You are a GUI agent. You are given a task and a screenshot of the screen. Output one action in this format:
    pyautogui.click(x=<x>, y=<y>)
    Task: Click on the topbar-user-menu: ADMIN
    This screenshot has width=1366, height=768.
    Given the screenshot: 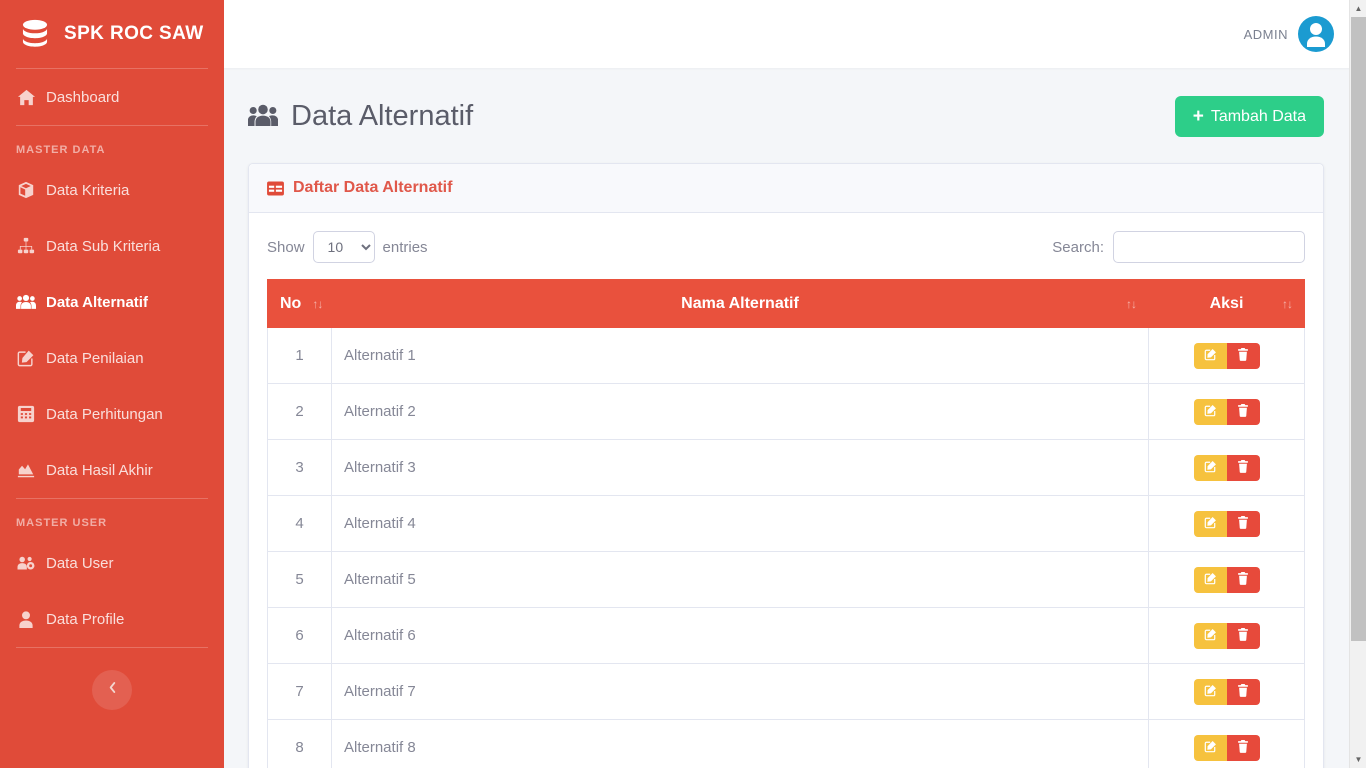 What is the action you would take?
    pyautogui.click(x=1289, y=34)
    